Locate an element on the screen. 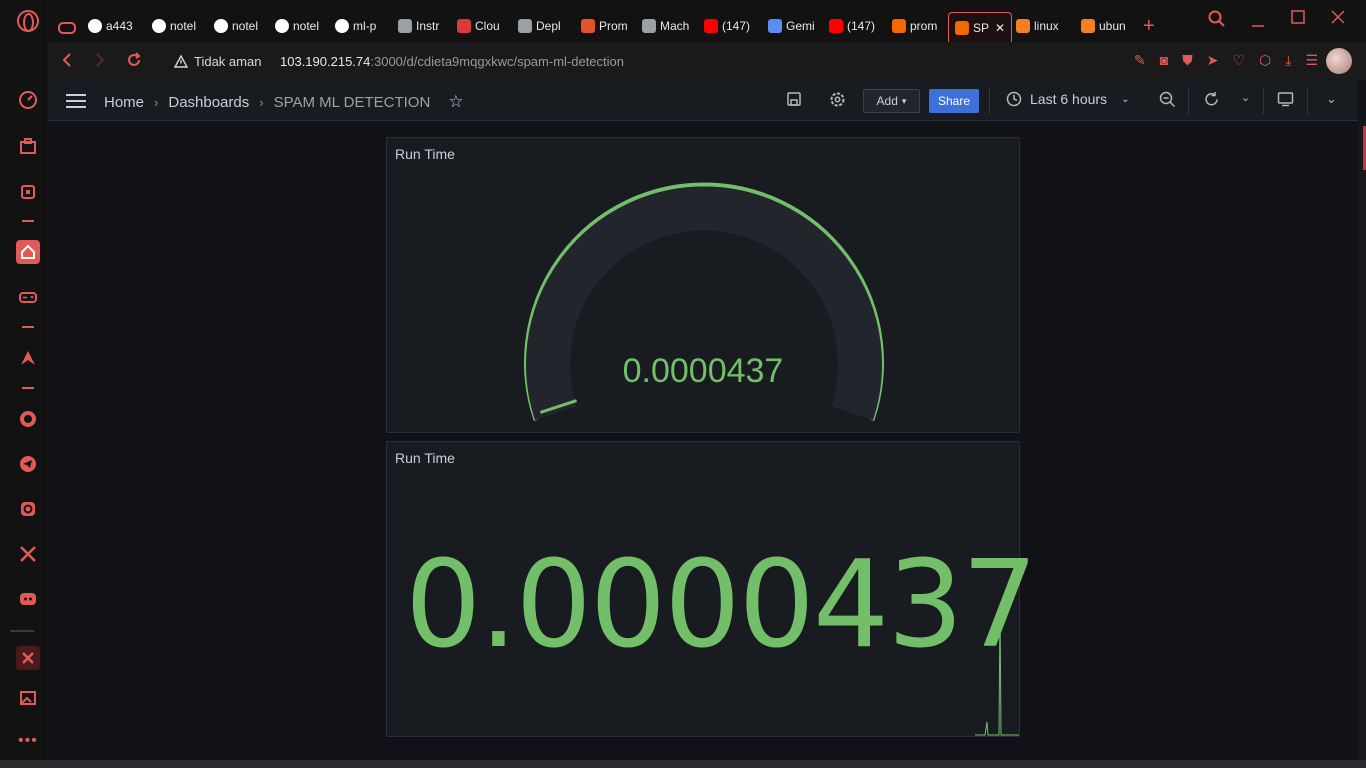 Image resolution: width=1366 pixels, height=768 pixels. add-button: Add ▾ is located at coordinates (891, 101).